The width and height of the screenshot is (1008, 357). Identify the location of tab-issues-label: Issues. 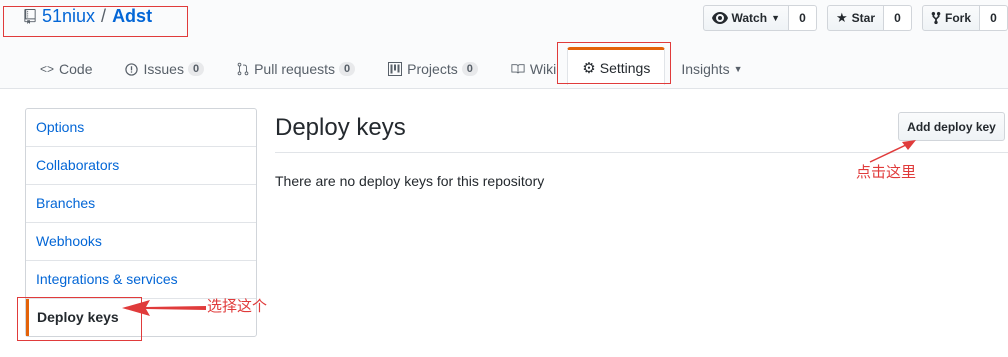
(163, 69).